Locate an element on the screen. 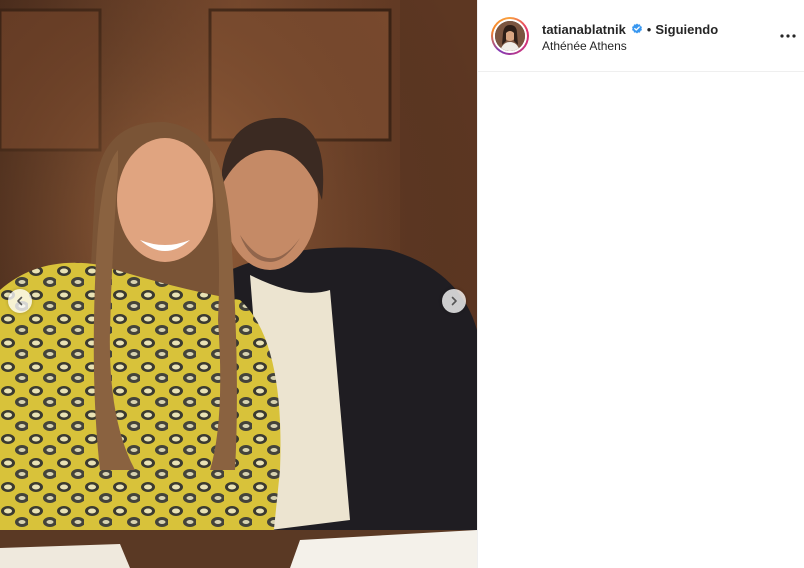 The width and height of the screenshot is (804, 568). avatar is located at coordinates (510, 36).